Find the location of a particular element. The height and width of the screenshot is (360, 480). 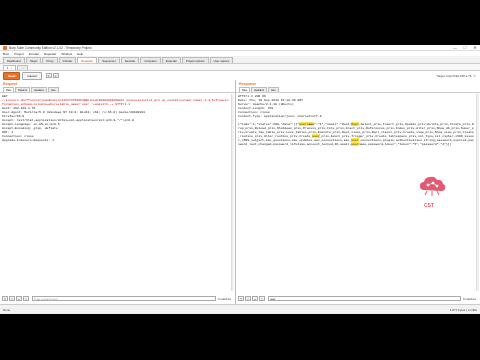

cst-logo-text: CST is located at coordinates (429, 206).